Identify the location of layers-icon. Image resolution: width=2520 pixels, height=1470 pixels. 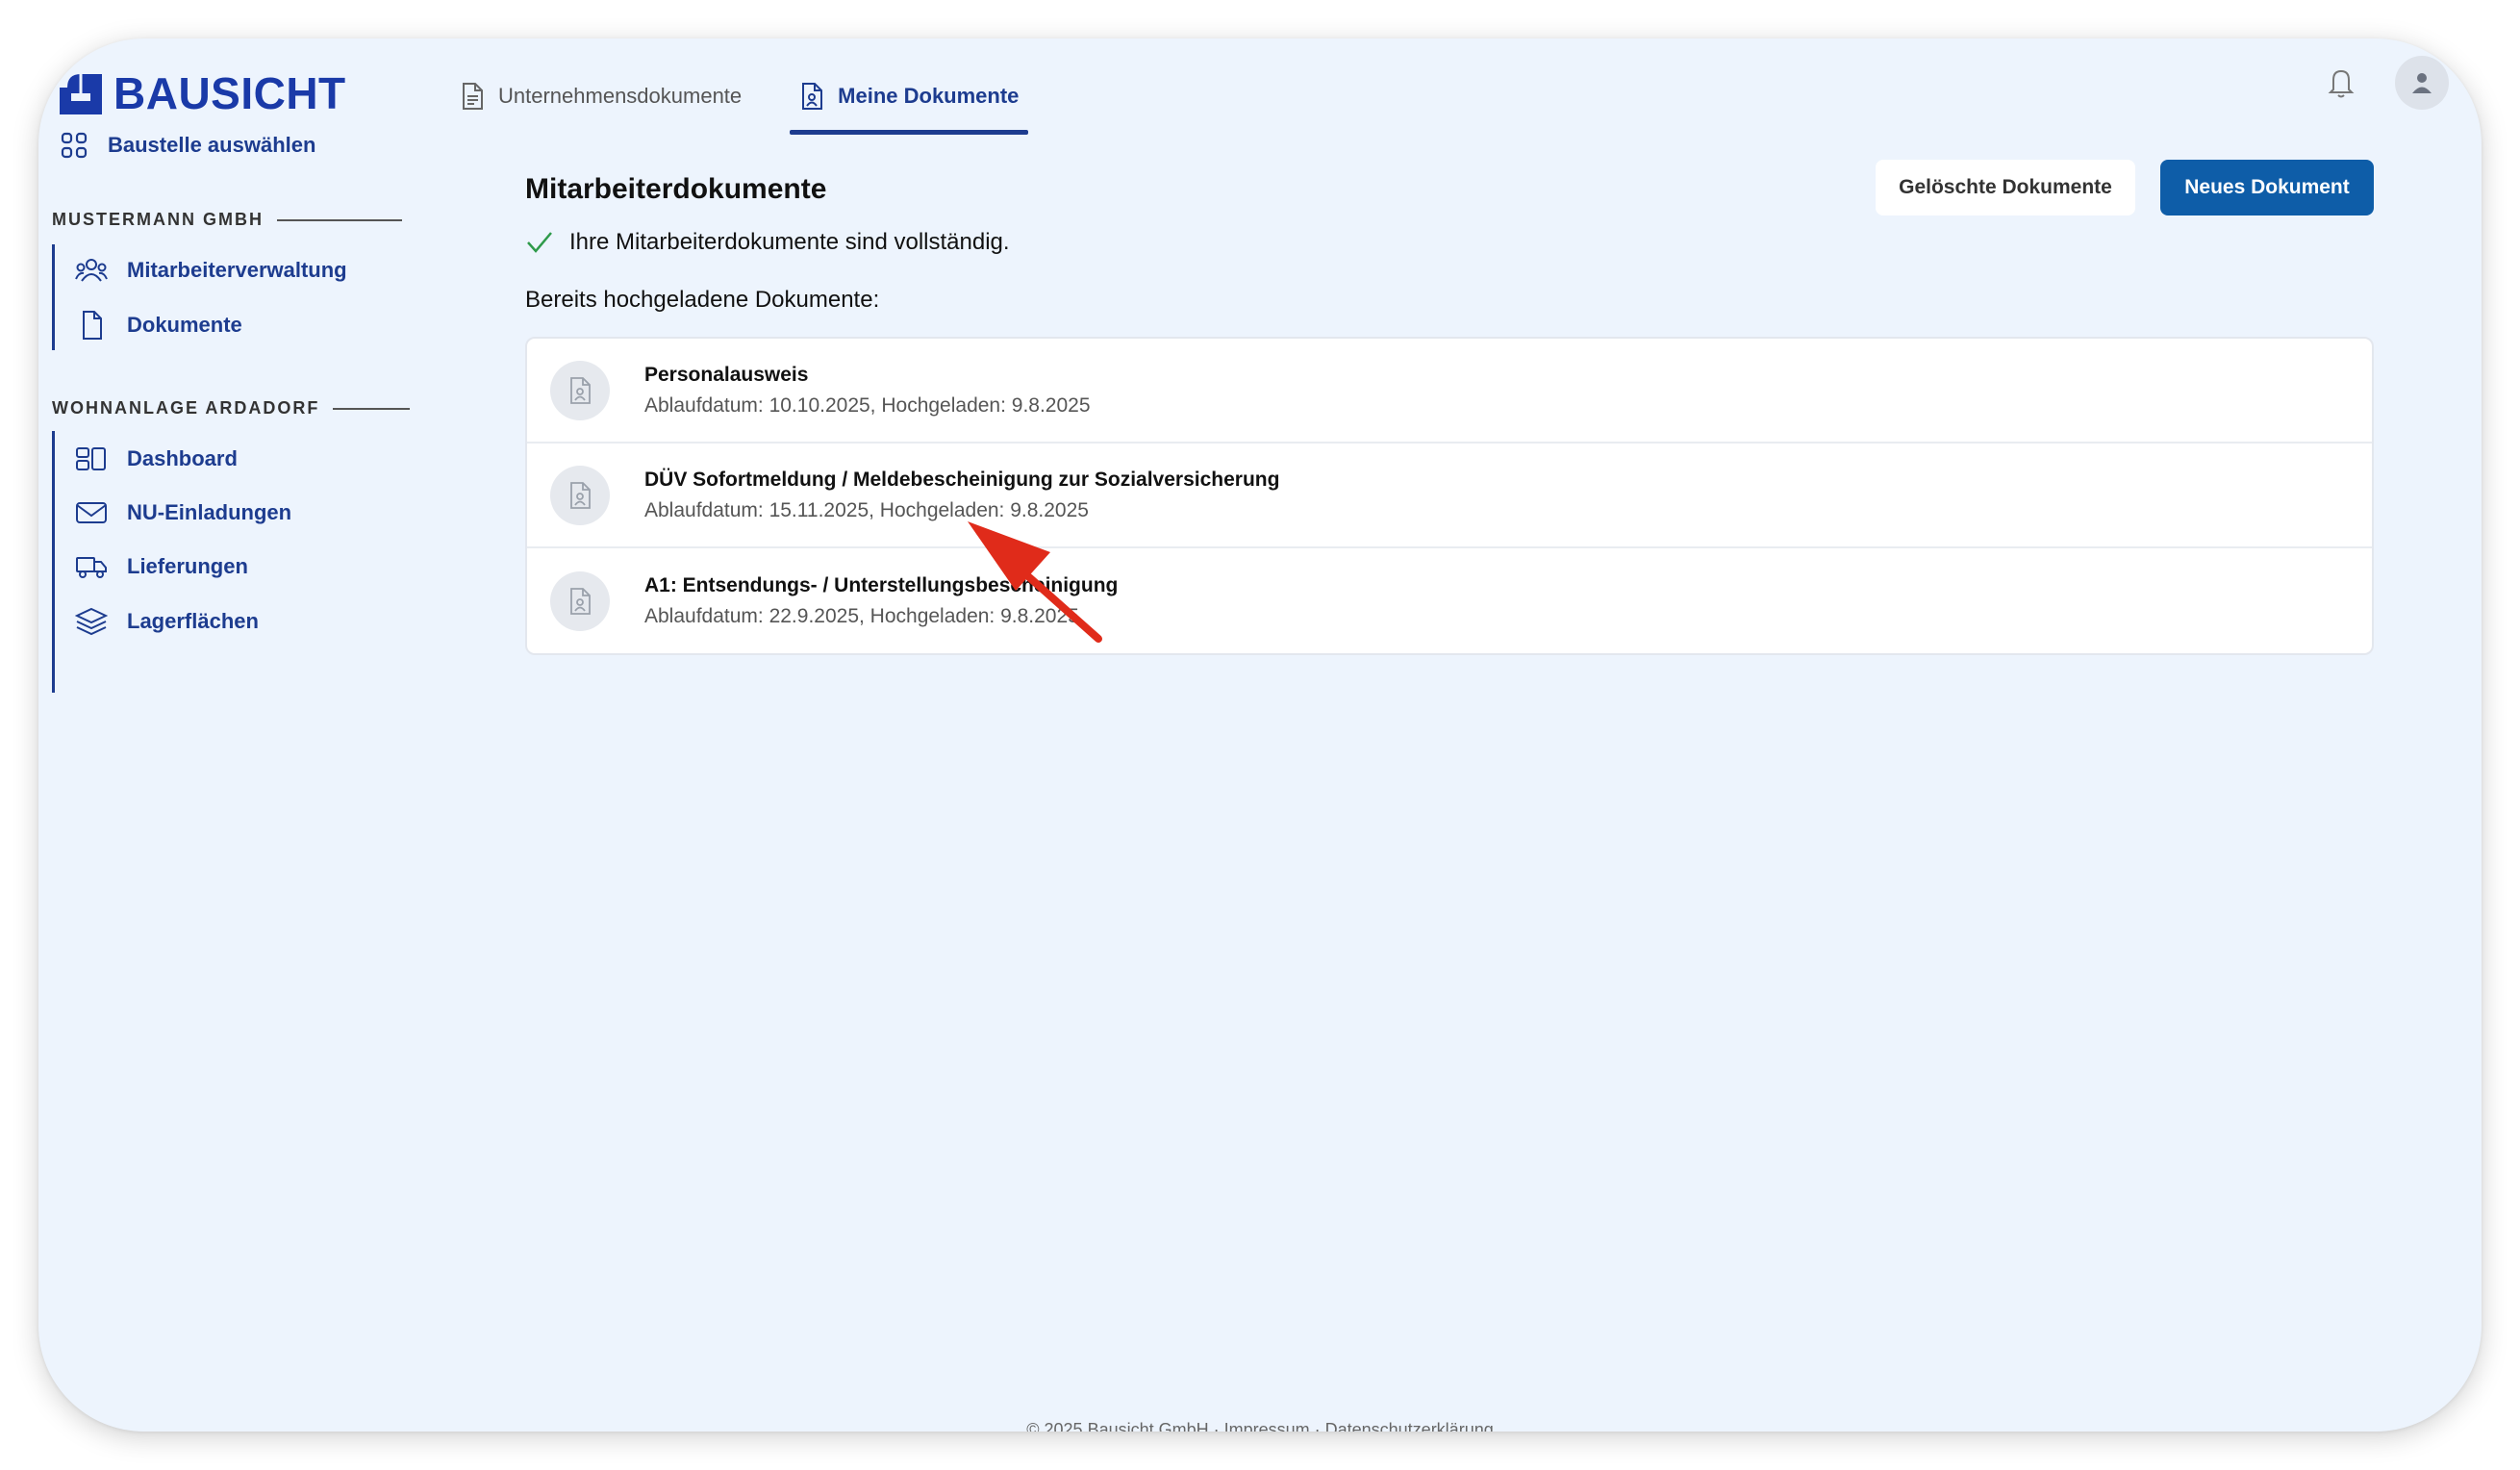
(92, 621).